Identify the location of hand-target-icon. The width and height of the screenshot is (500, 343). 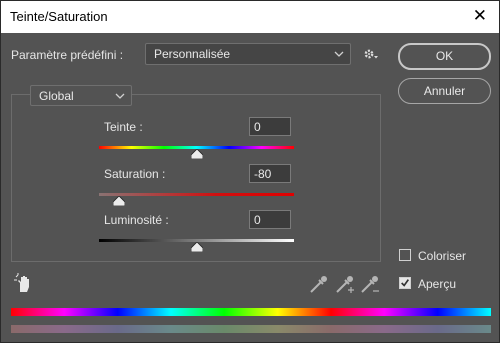
(24, 283).